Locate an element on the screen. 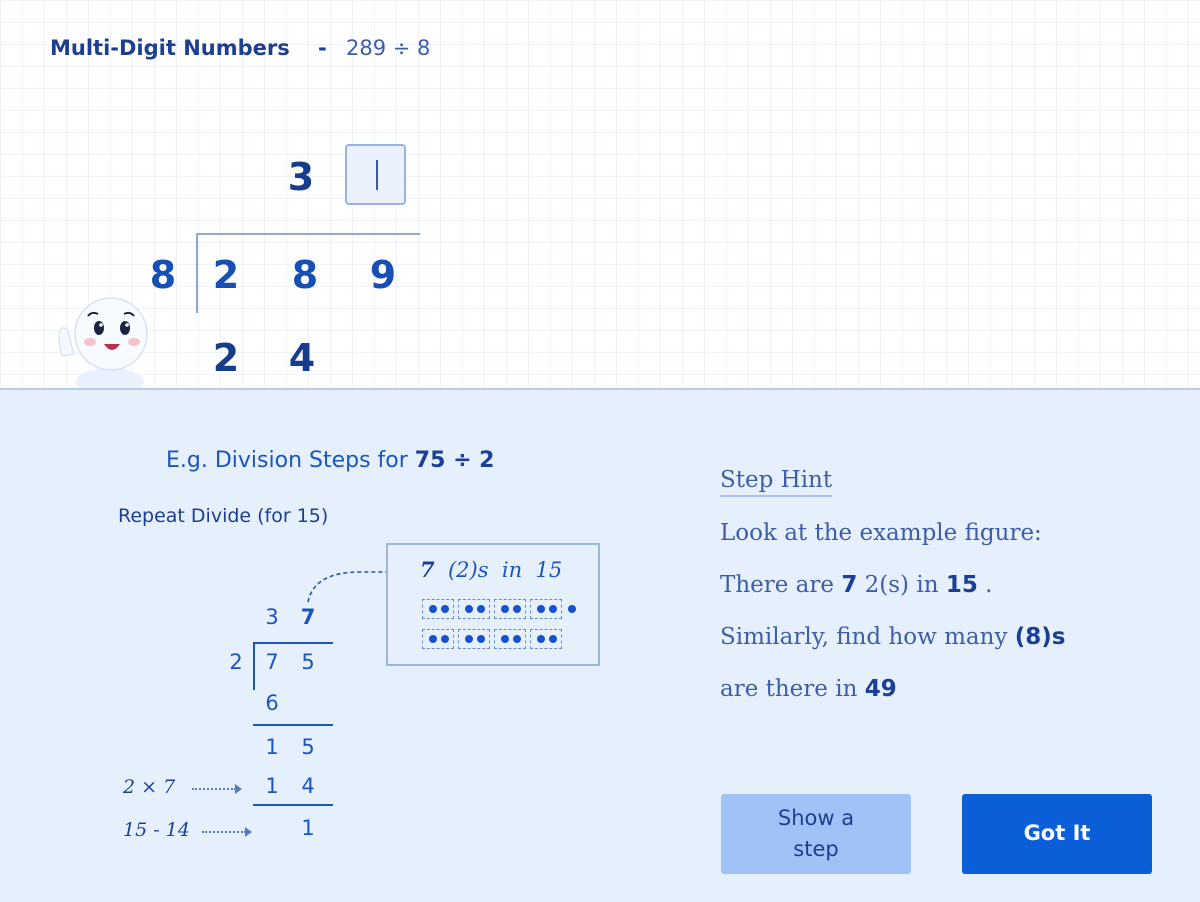 This screenshot has height=902, width=1200. hint-total: 15 is located at coordinates (961, 585).